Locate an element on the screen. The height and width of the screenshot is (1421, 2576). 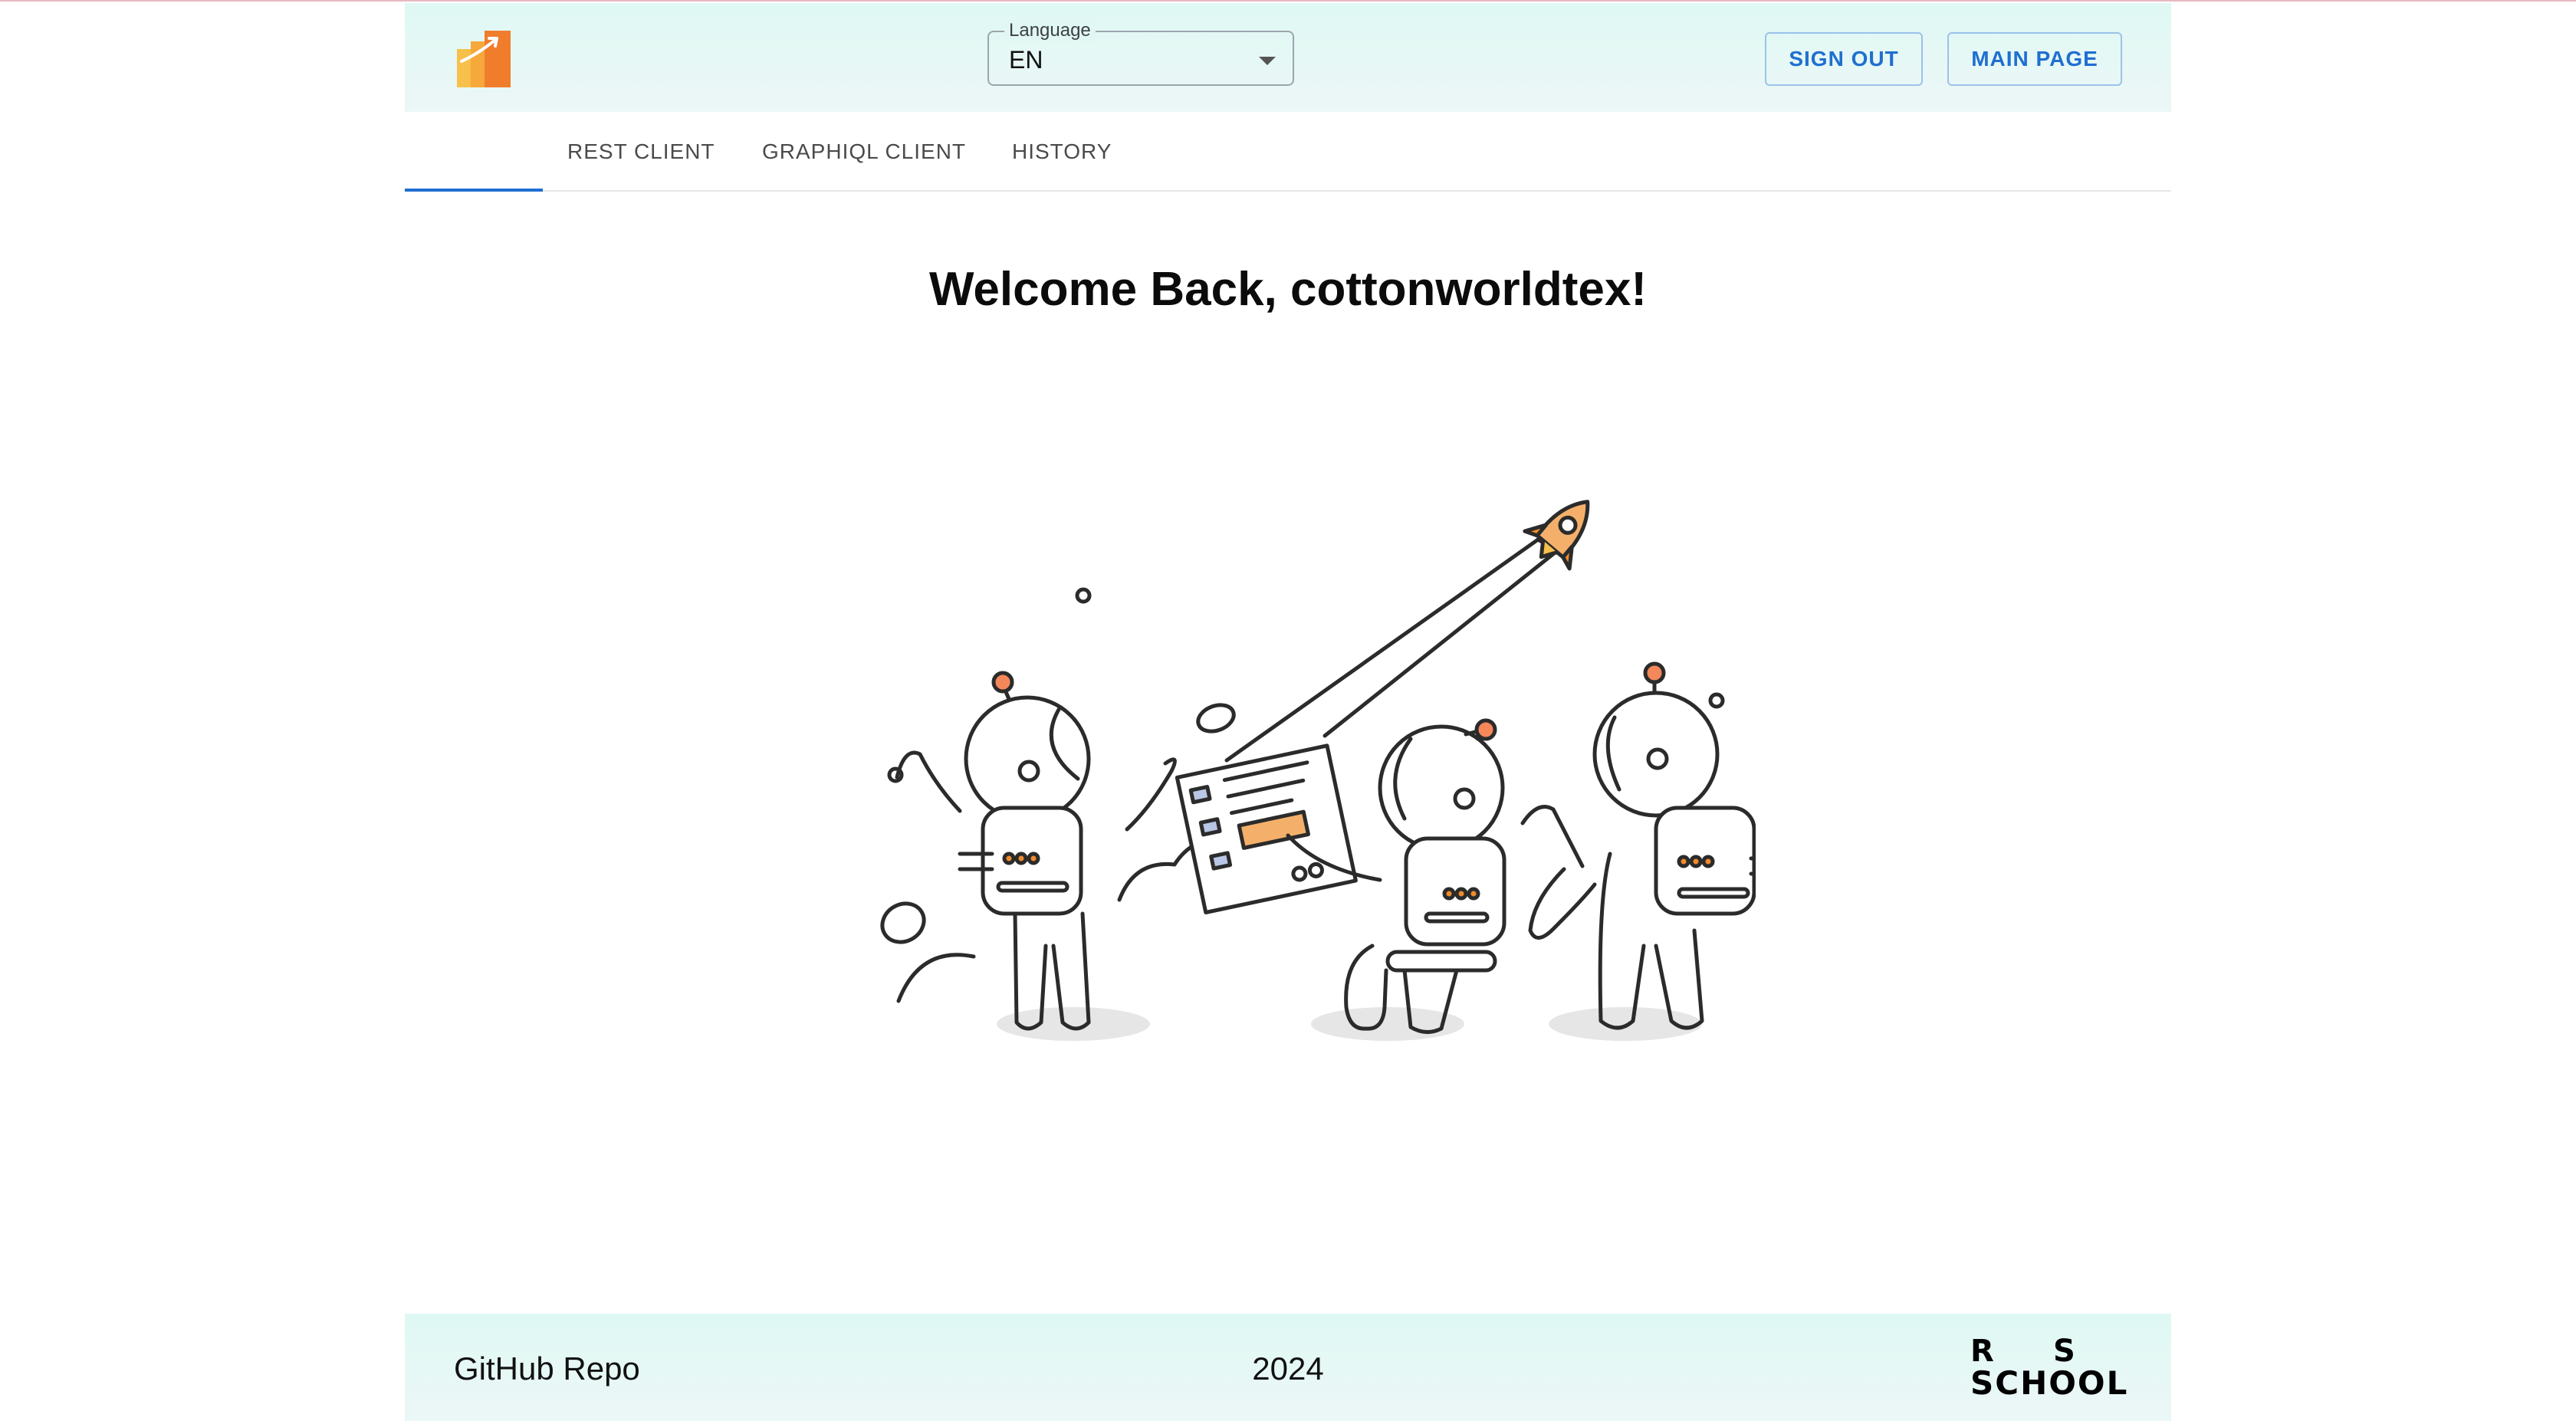
tab-bar: REST CLIENT GRAPHIQL CLIENT HISTORY is located at coordinates (1288, 152).